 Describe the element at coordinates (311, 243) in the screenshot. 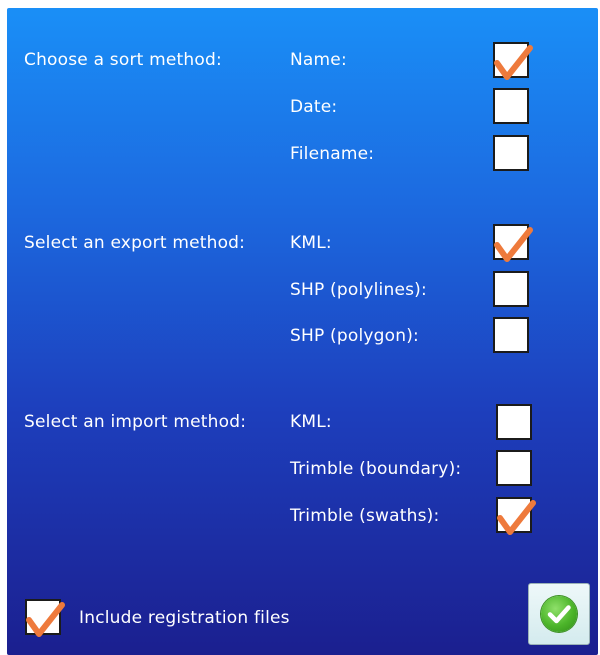

I see `export-option-kml-label: KML:` at that location.